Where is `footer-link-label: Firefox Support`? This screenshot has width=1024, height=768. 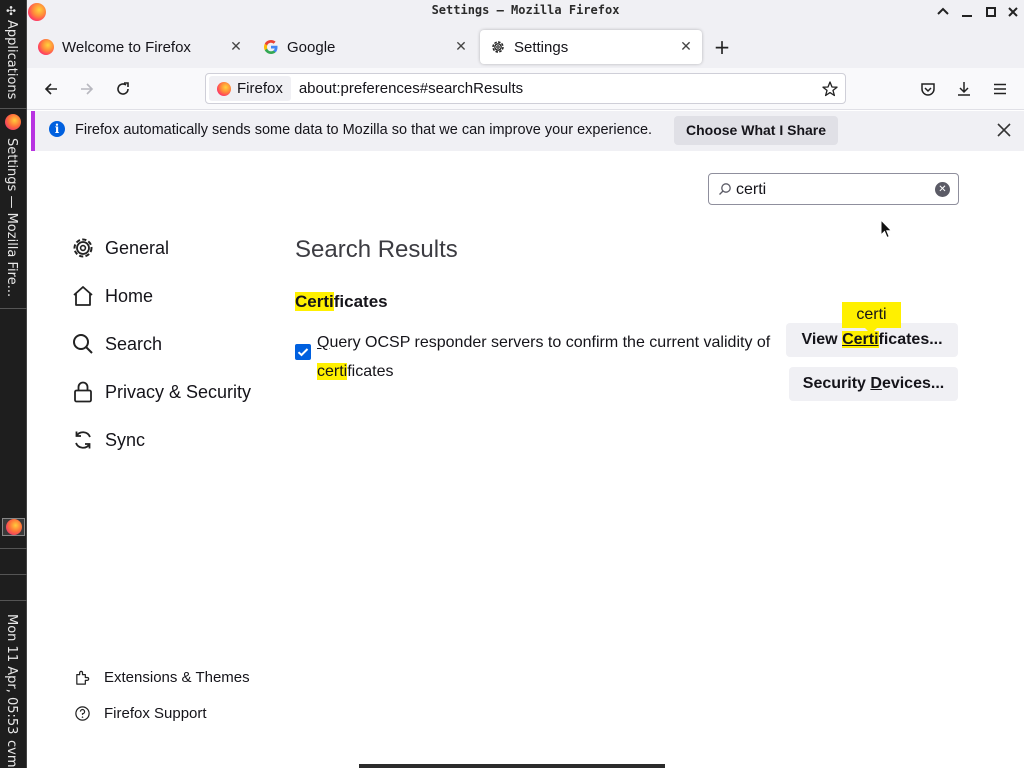 footer-link-label: Firefox Support is located at coordinates (155, 713).